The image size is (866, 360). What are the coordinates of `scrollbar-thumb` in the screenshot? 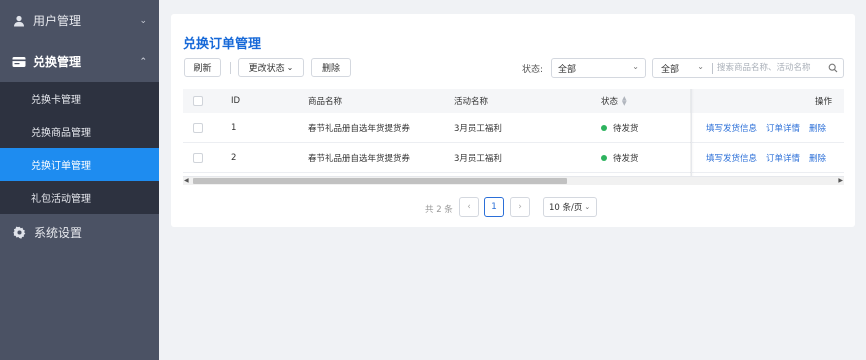 It's located at (380, 181).